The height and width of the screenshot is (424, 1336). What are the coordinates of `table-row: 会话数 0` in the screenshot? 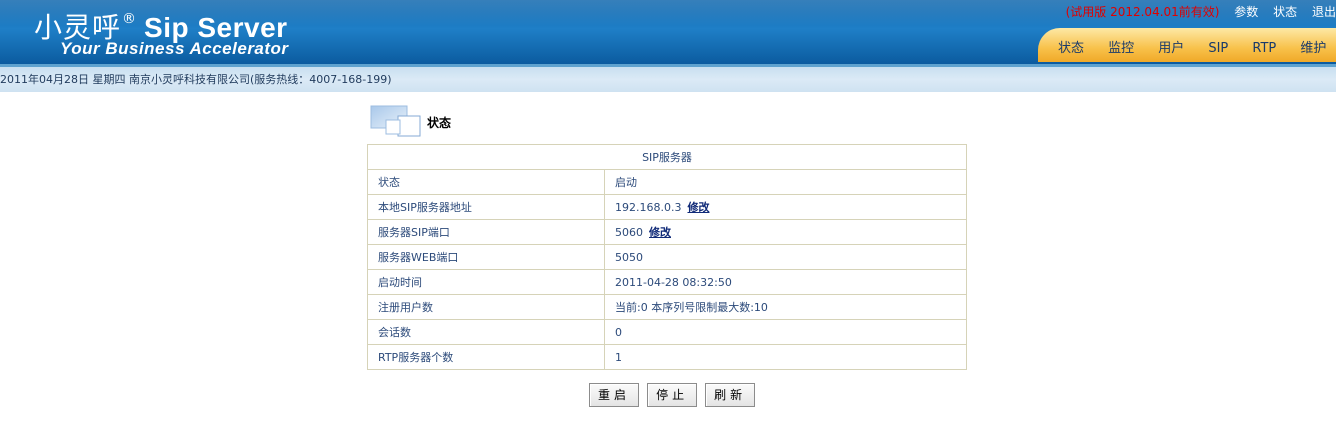 It's located at (667, 332).